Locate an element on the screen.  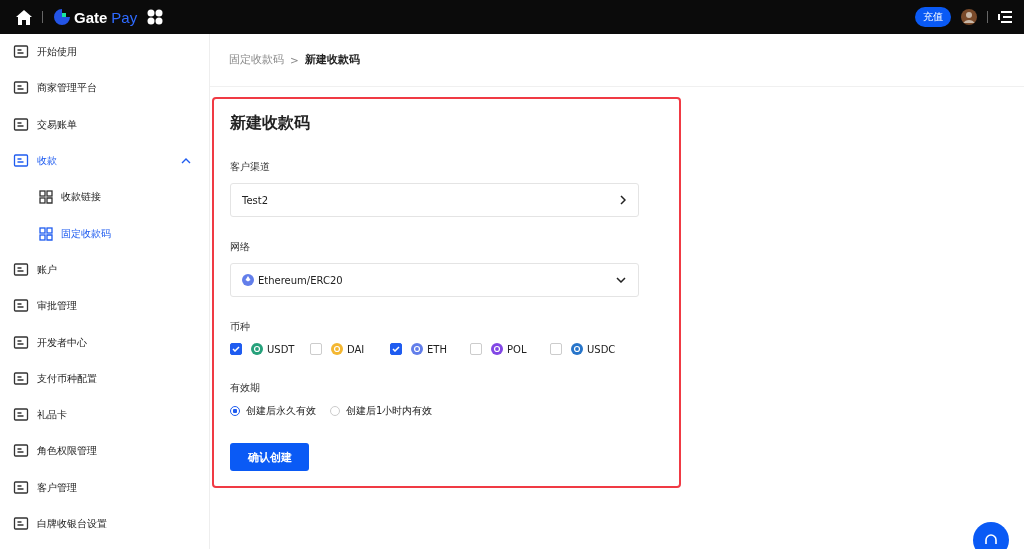
breadcrumb-link: 固定收款码 is located at coordinates (256, 60).